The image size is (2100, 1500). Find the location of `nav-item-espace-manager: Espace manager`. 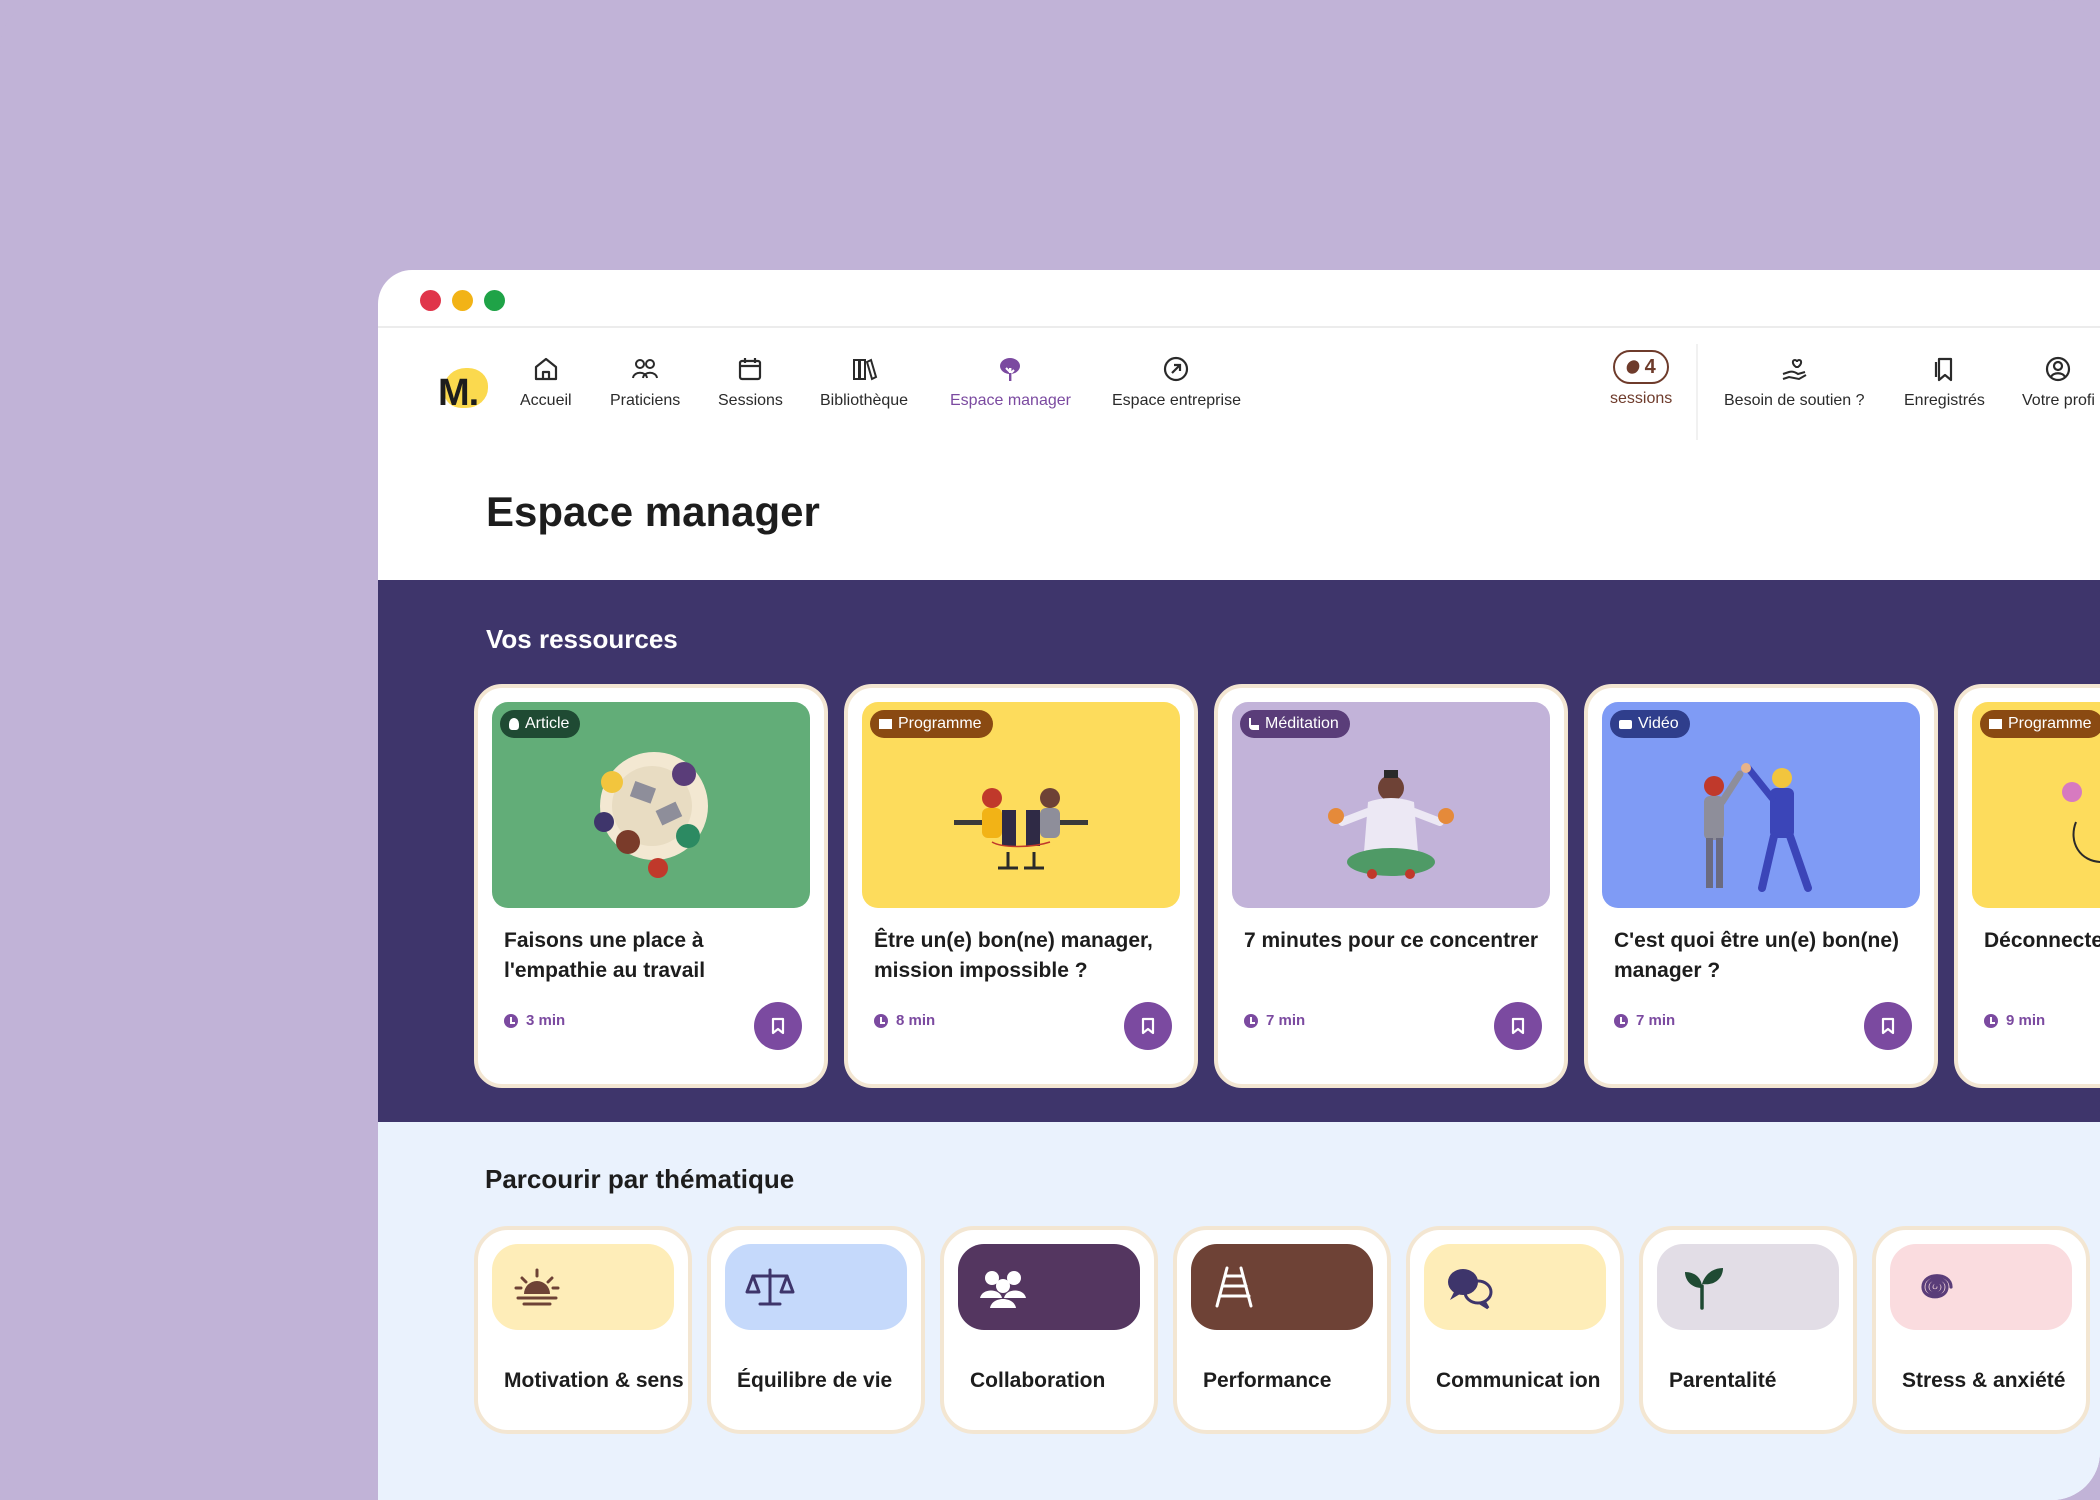

nav-item-espace-manager: Espace manager is located at coordinates (1010, 382).